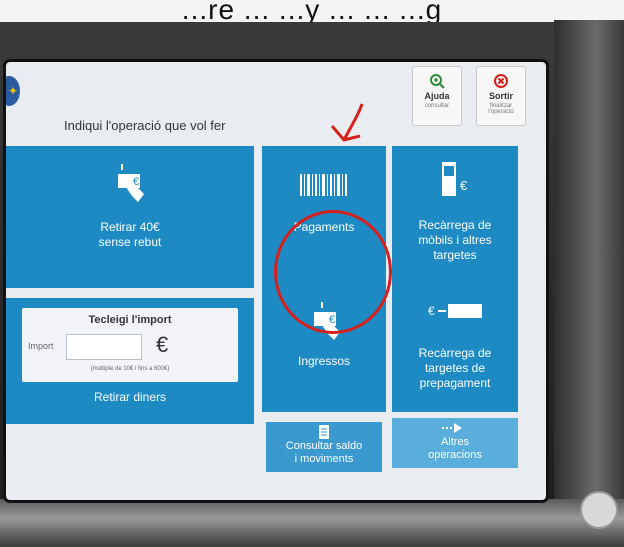 The image size is (624, 547). What do you see at coordinates (599, 510) in the screenshot?
I see `atm-knob` at bounding box center [599, 510].